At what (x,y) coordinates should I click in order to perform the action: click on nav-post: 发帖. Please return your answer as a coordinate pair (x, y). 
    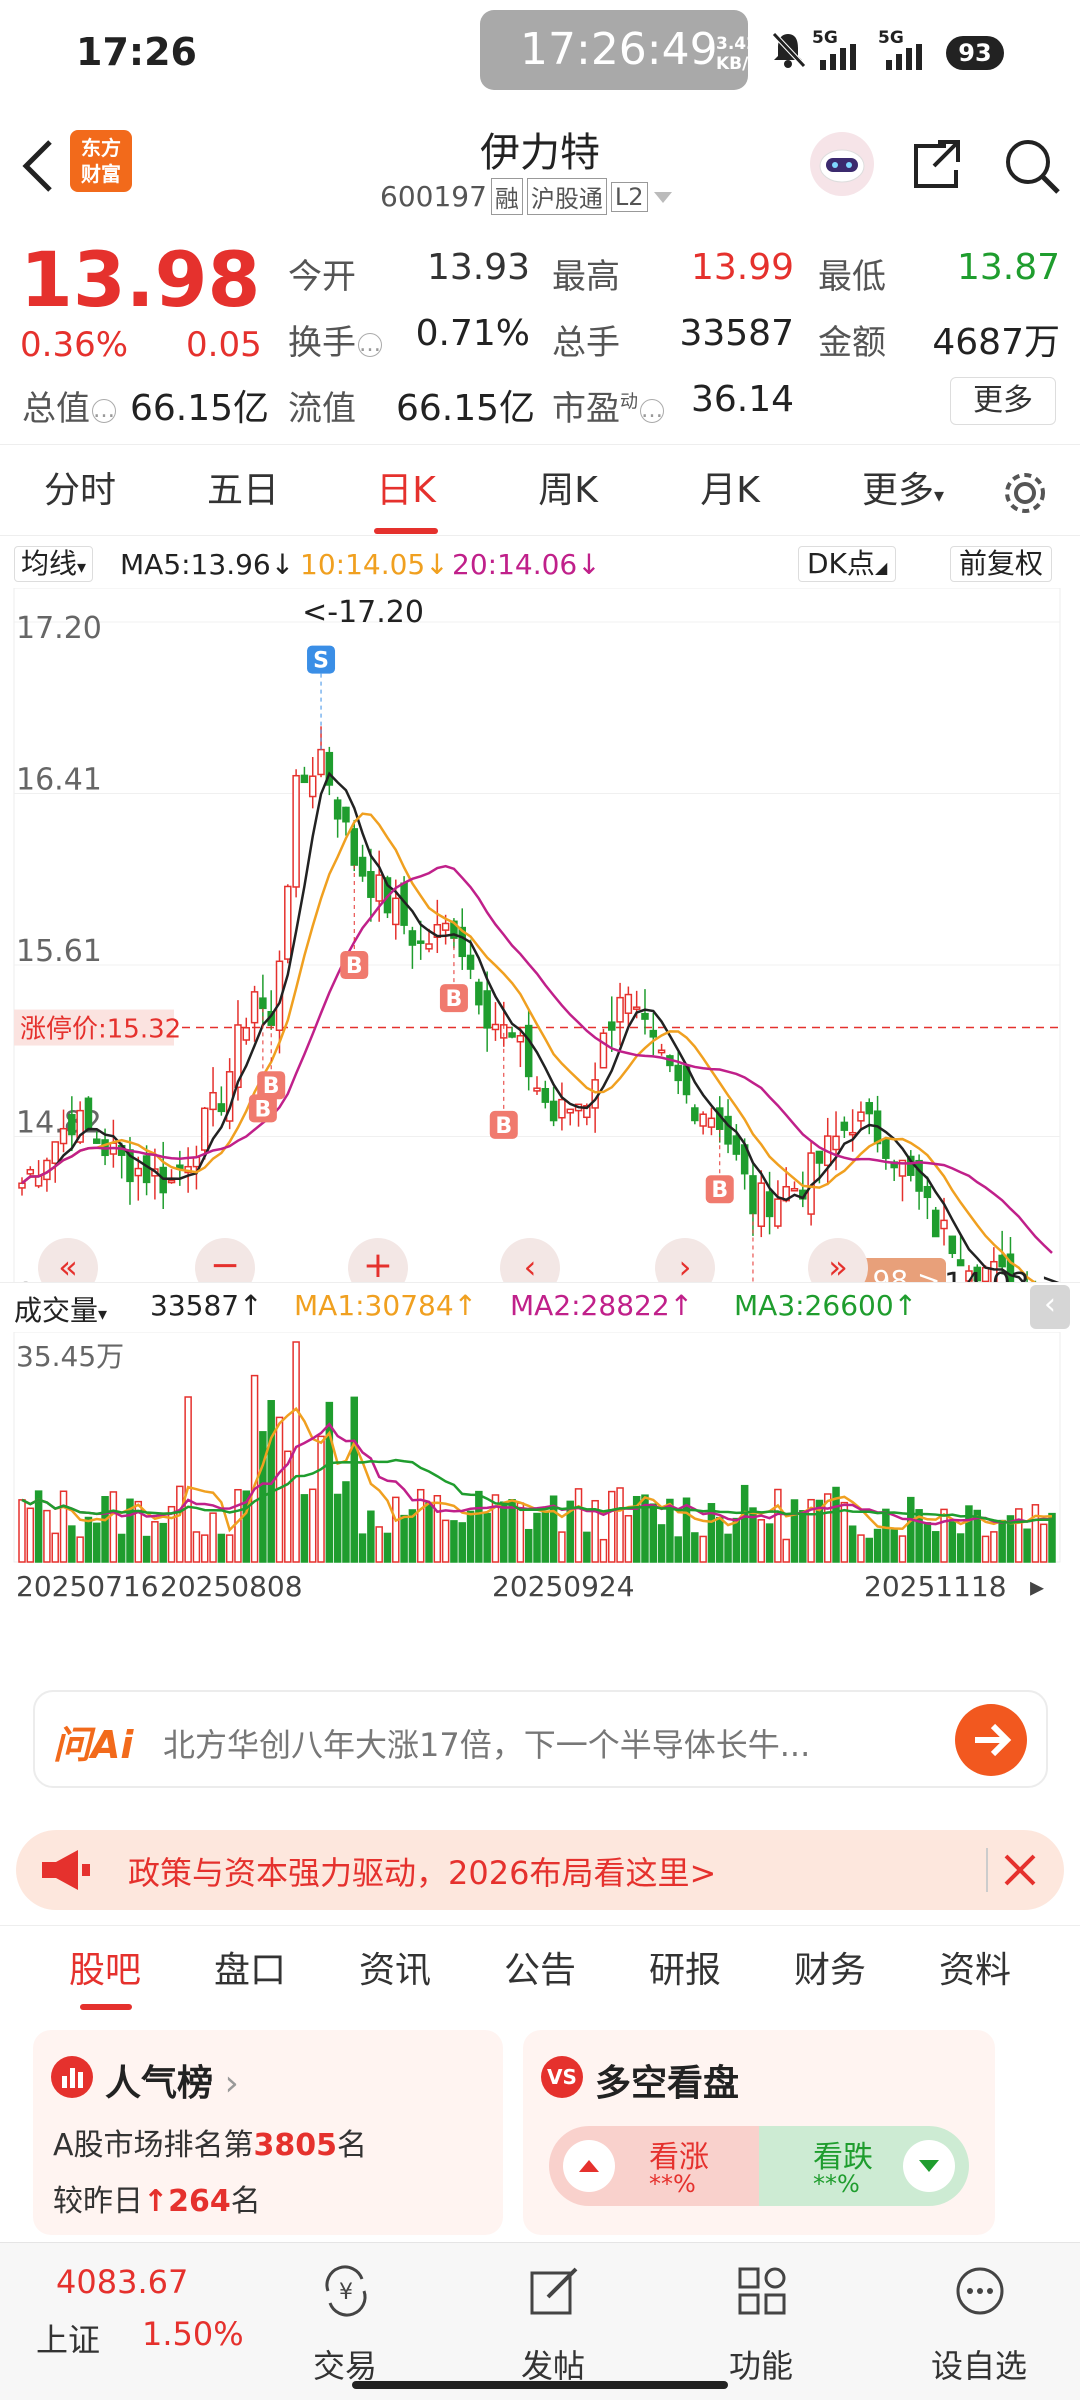
    Looking at the image, I should click on (553, 2321).